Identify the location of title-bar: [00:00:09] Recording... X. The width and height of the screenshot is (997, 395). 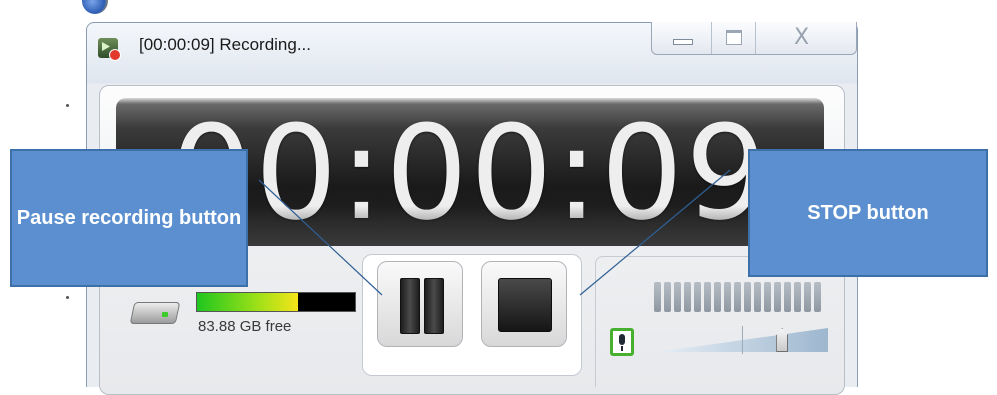
(472, 51).